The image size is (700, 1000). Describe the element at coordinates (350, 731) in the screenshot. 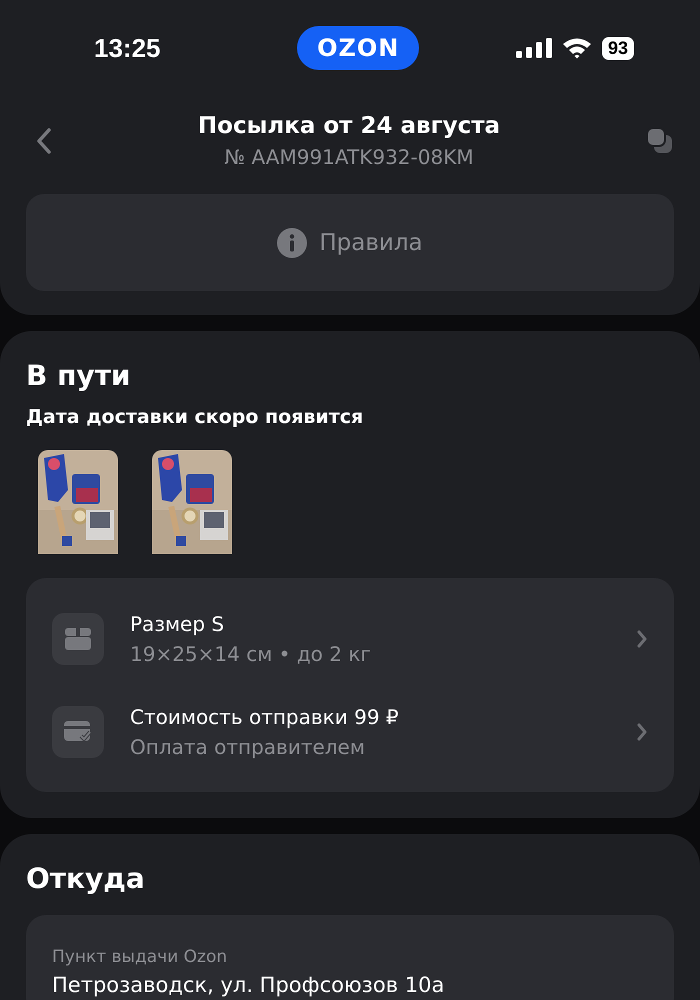

I see `detail-row: Стоимость отправки 99 ₽ Оплата отправителем` at that location.